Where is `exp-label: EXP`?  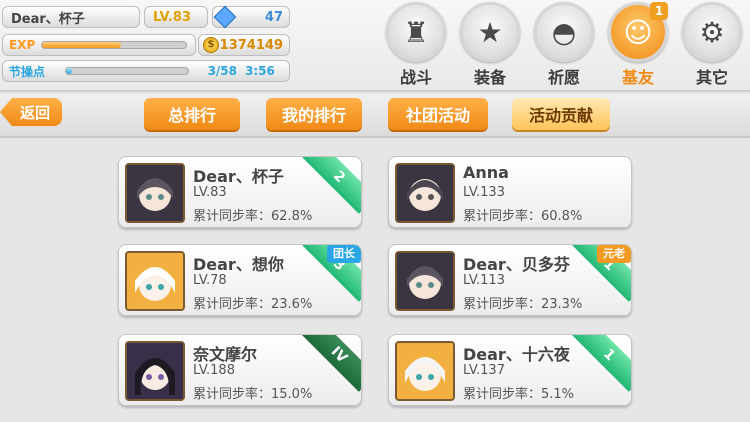
exp-label: EXP is located at coordinates (22, 45).